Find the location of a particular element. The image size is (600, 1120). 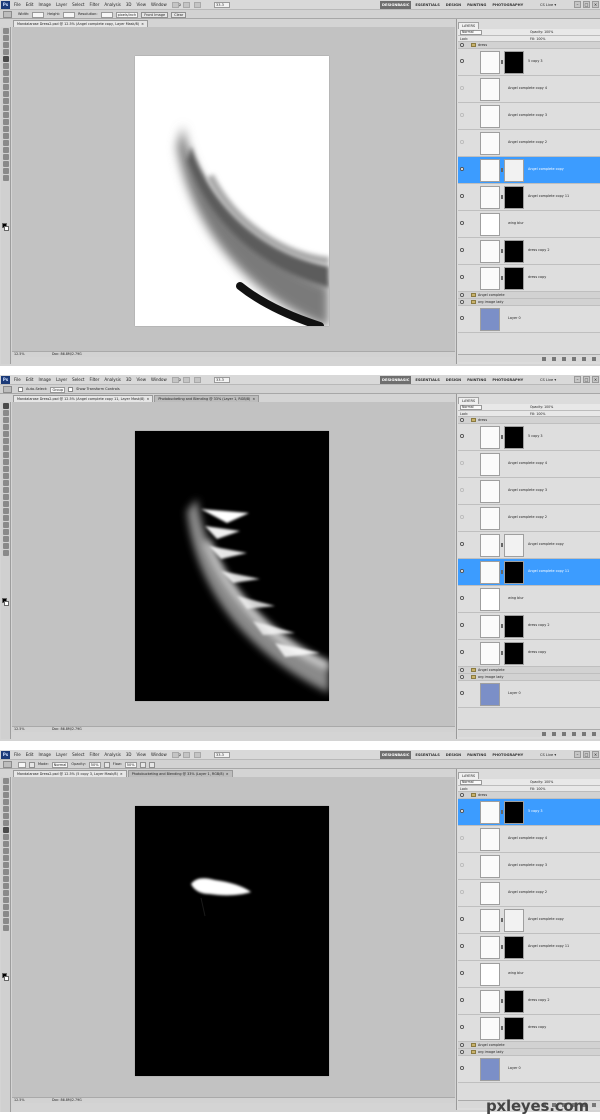

move-tool-preset-icon is located at coordinates (7, 389).